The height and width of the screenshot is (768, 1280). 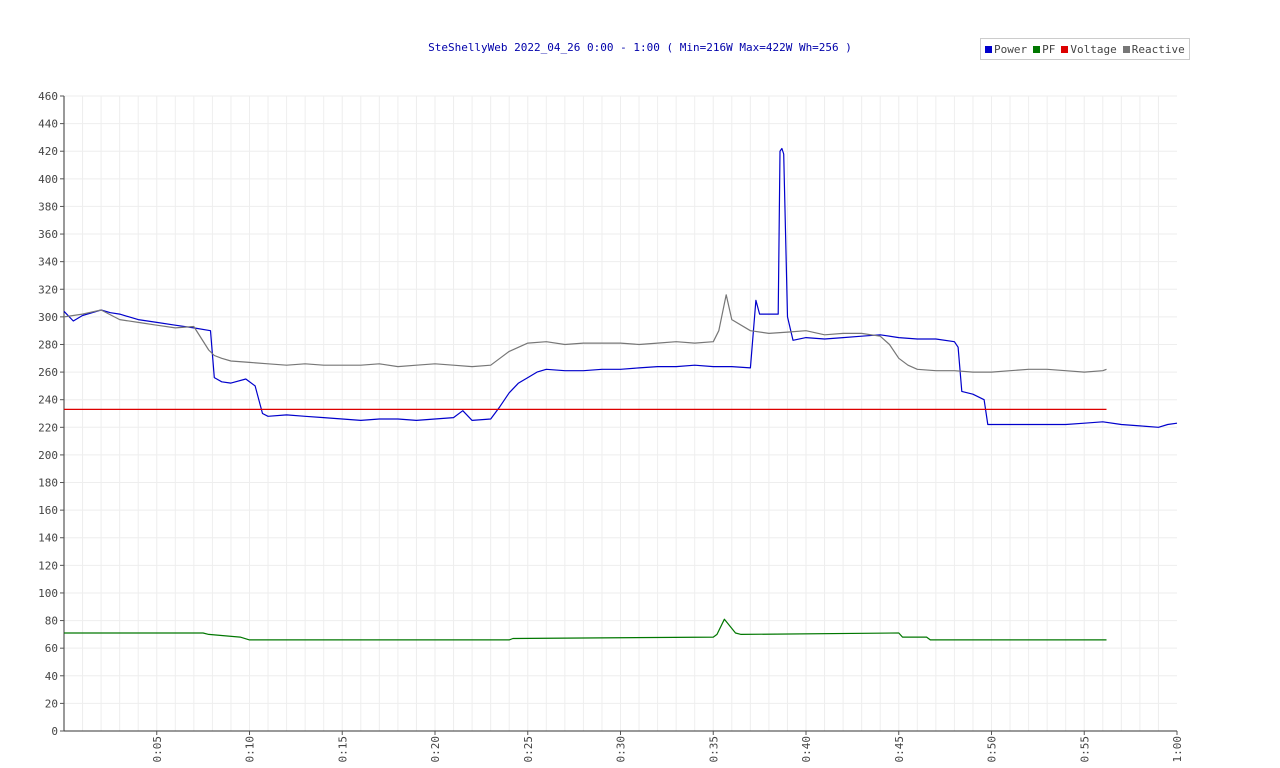 I want to click on y-tick-label: 360, so click(x=48, y=234).